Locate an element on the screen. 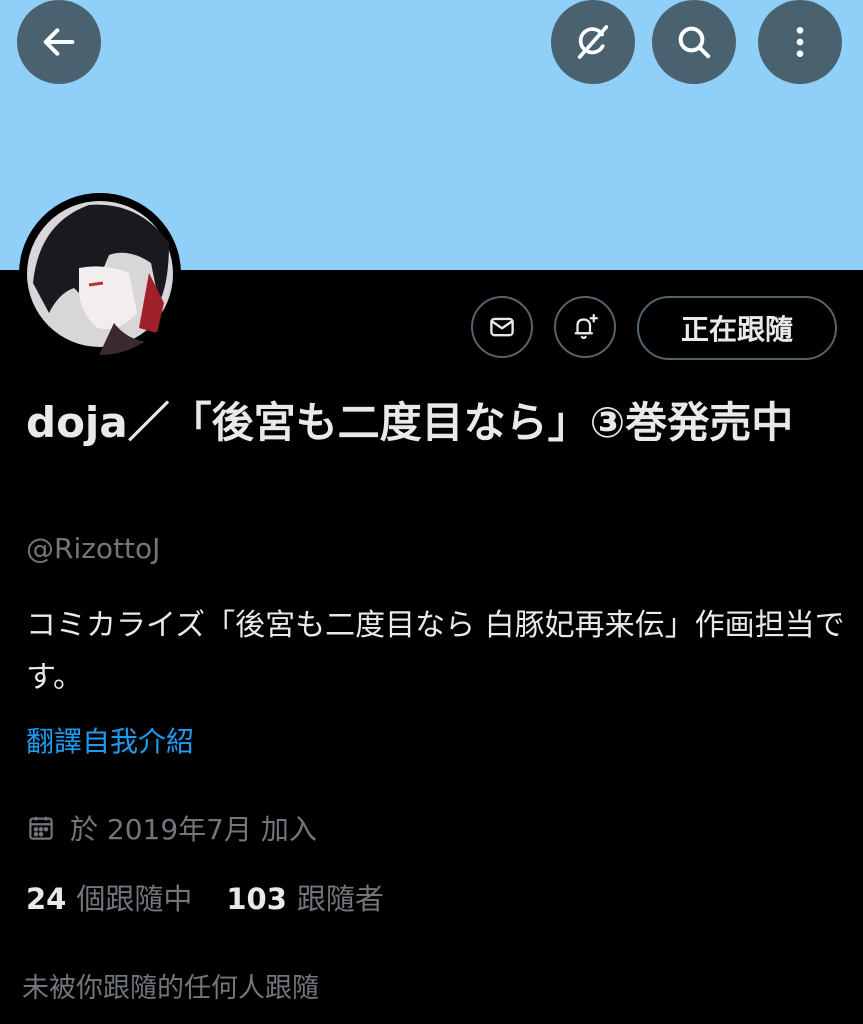 Image resolution: width=863 pixels, height=1024 pixels. following-stat: 24 個跟隨中 is located at coordinates (109, 897).